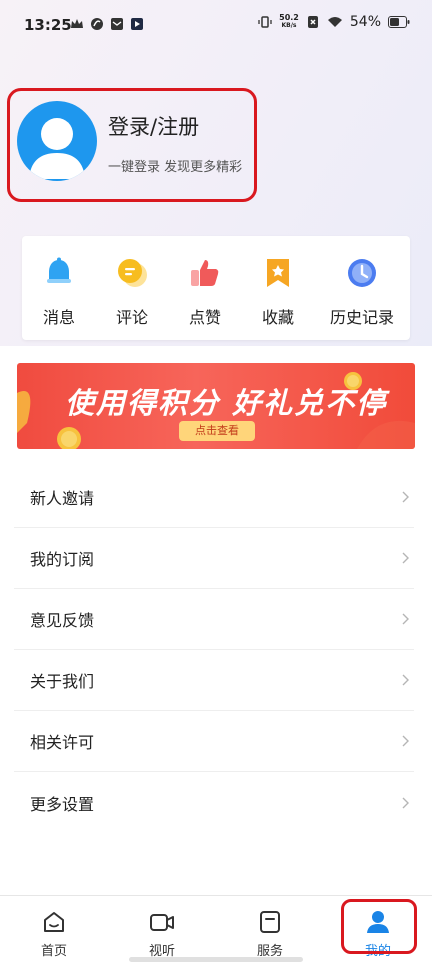 The image size is (432, 965). I want to click on quick-action-messages: 消息, so click(59, 292).